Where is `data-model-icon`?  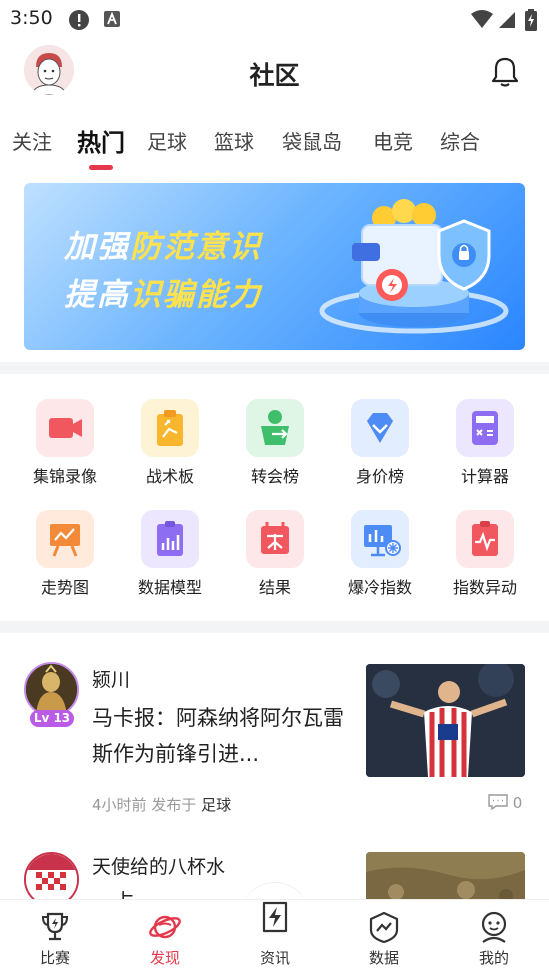
data-model-icon is located at coordinates (170, 539).